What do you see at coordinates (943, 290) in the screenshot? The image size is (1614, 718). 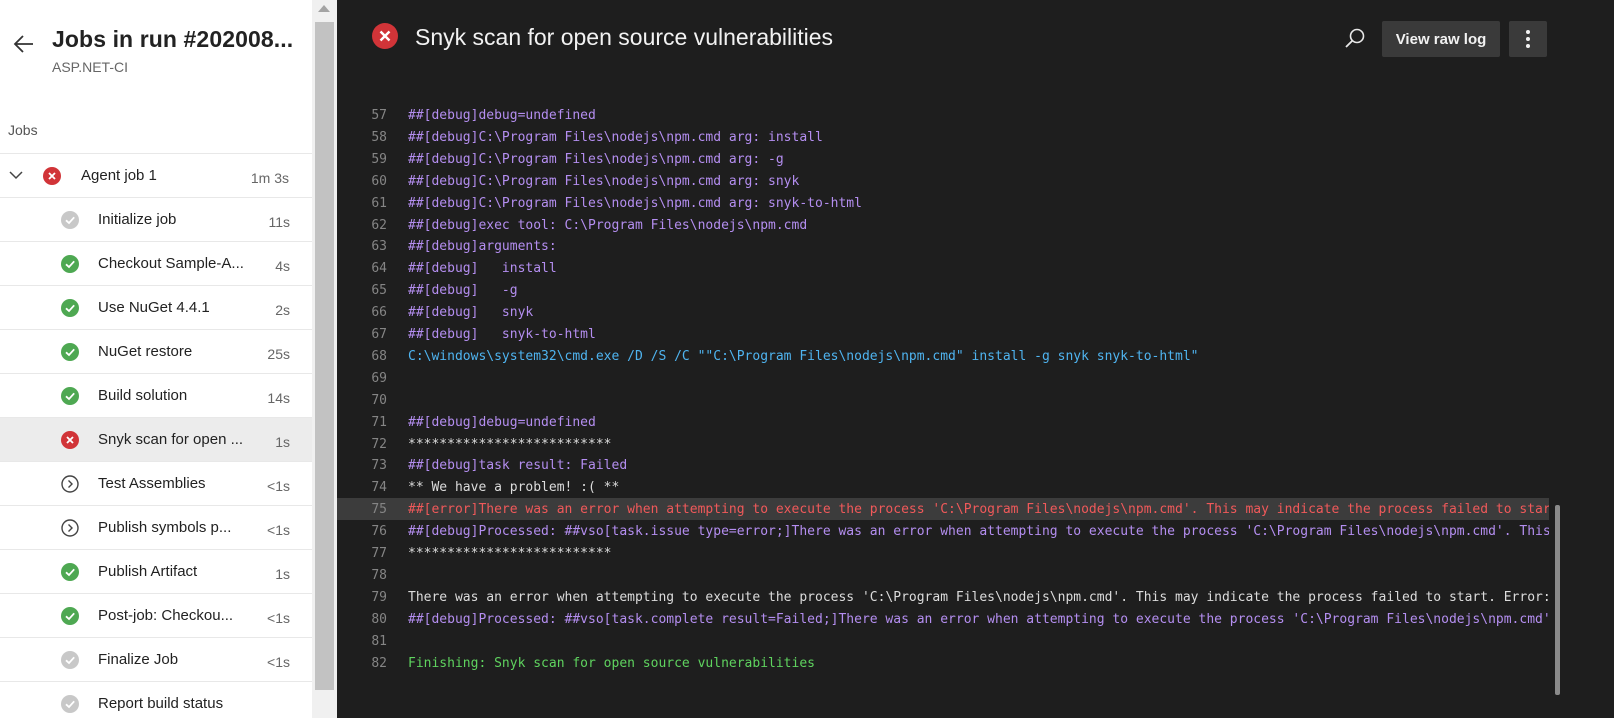 I see `log-line: 65 ##[debug] -g` at bounding box center [943, 290].